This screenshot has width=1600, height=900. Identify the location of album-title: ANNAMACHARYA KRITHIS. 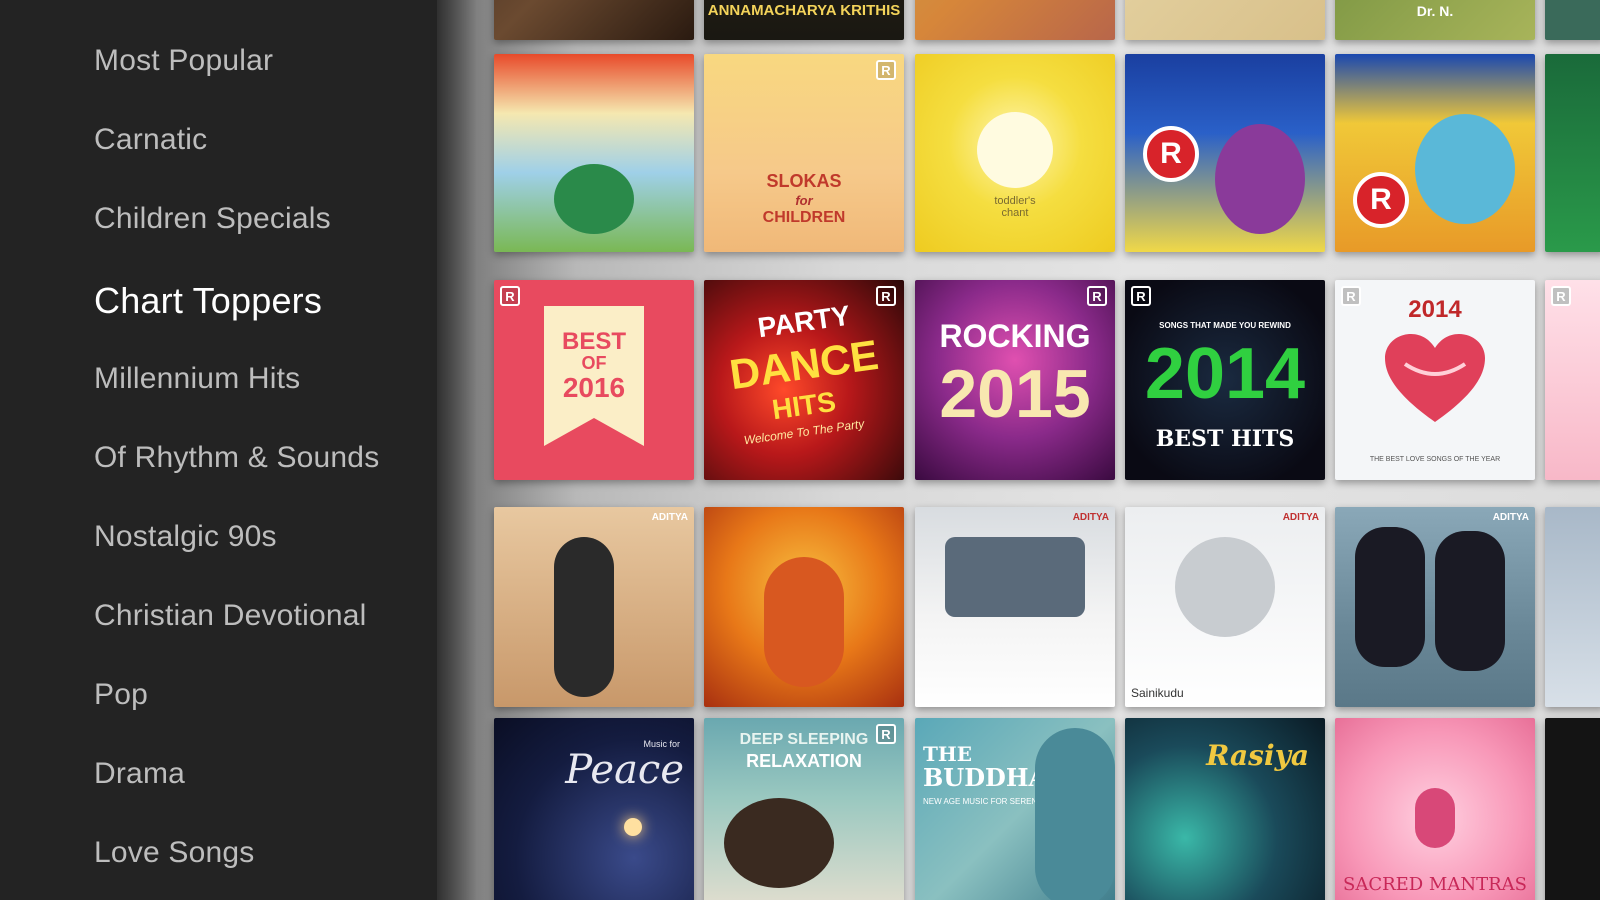
(804, 10).